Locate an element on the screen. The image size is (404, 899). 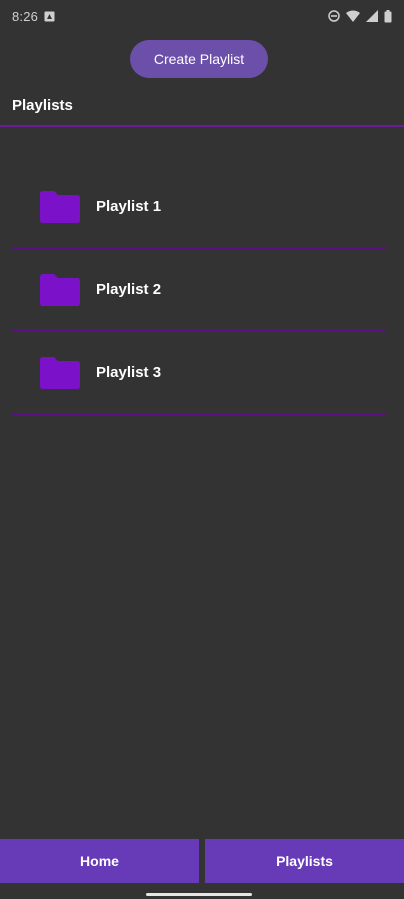
status-left: 8:26 is located at coordinates (33, 16).